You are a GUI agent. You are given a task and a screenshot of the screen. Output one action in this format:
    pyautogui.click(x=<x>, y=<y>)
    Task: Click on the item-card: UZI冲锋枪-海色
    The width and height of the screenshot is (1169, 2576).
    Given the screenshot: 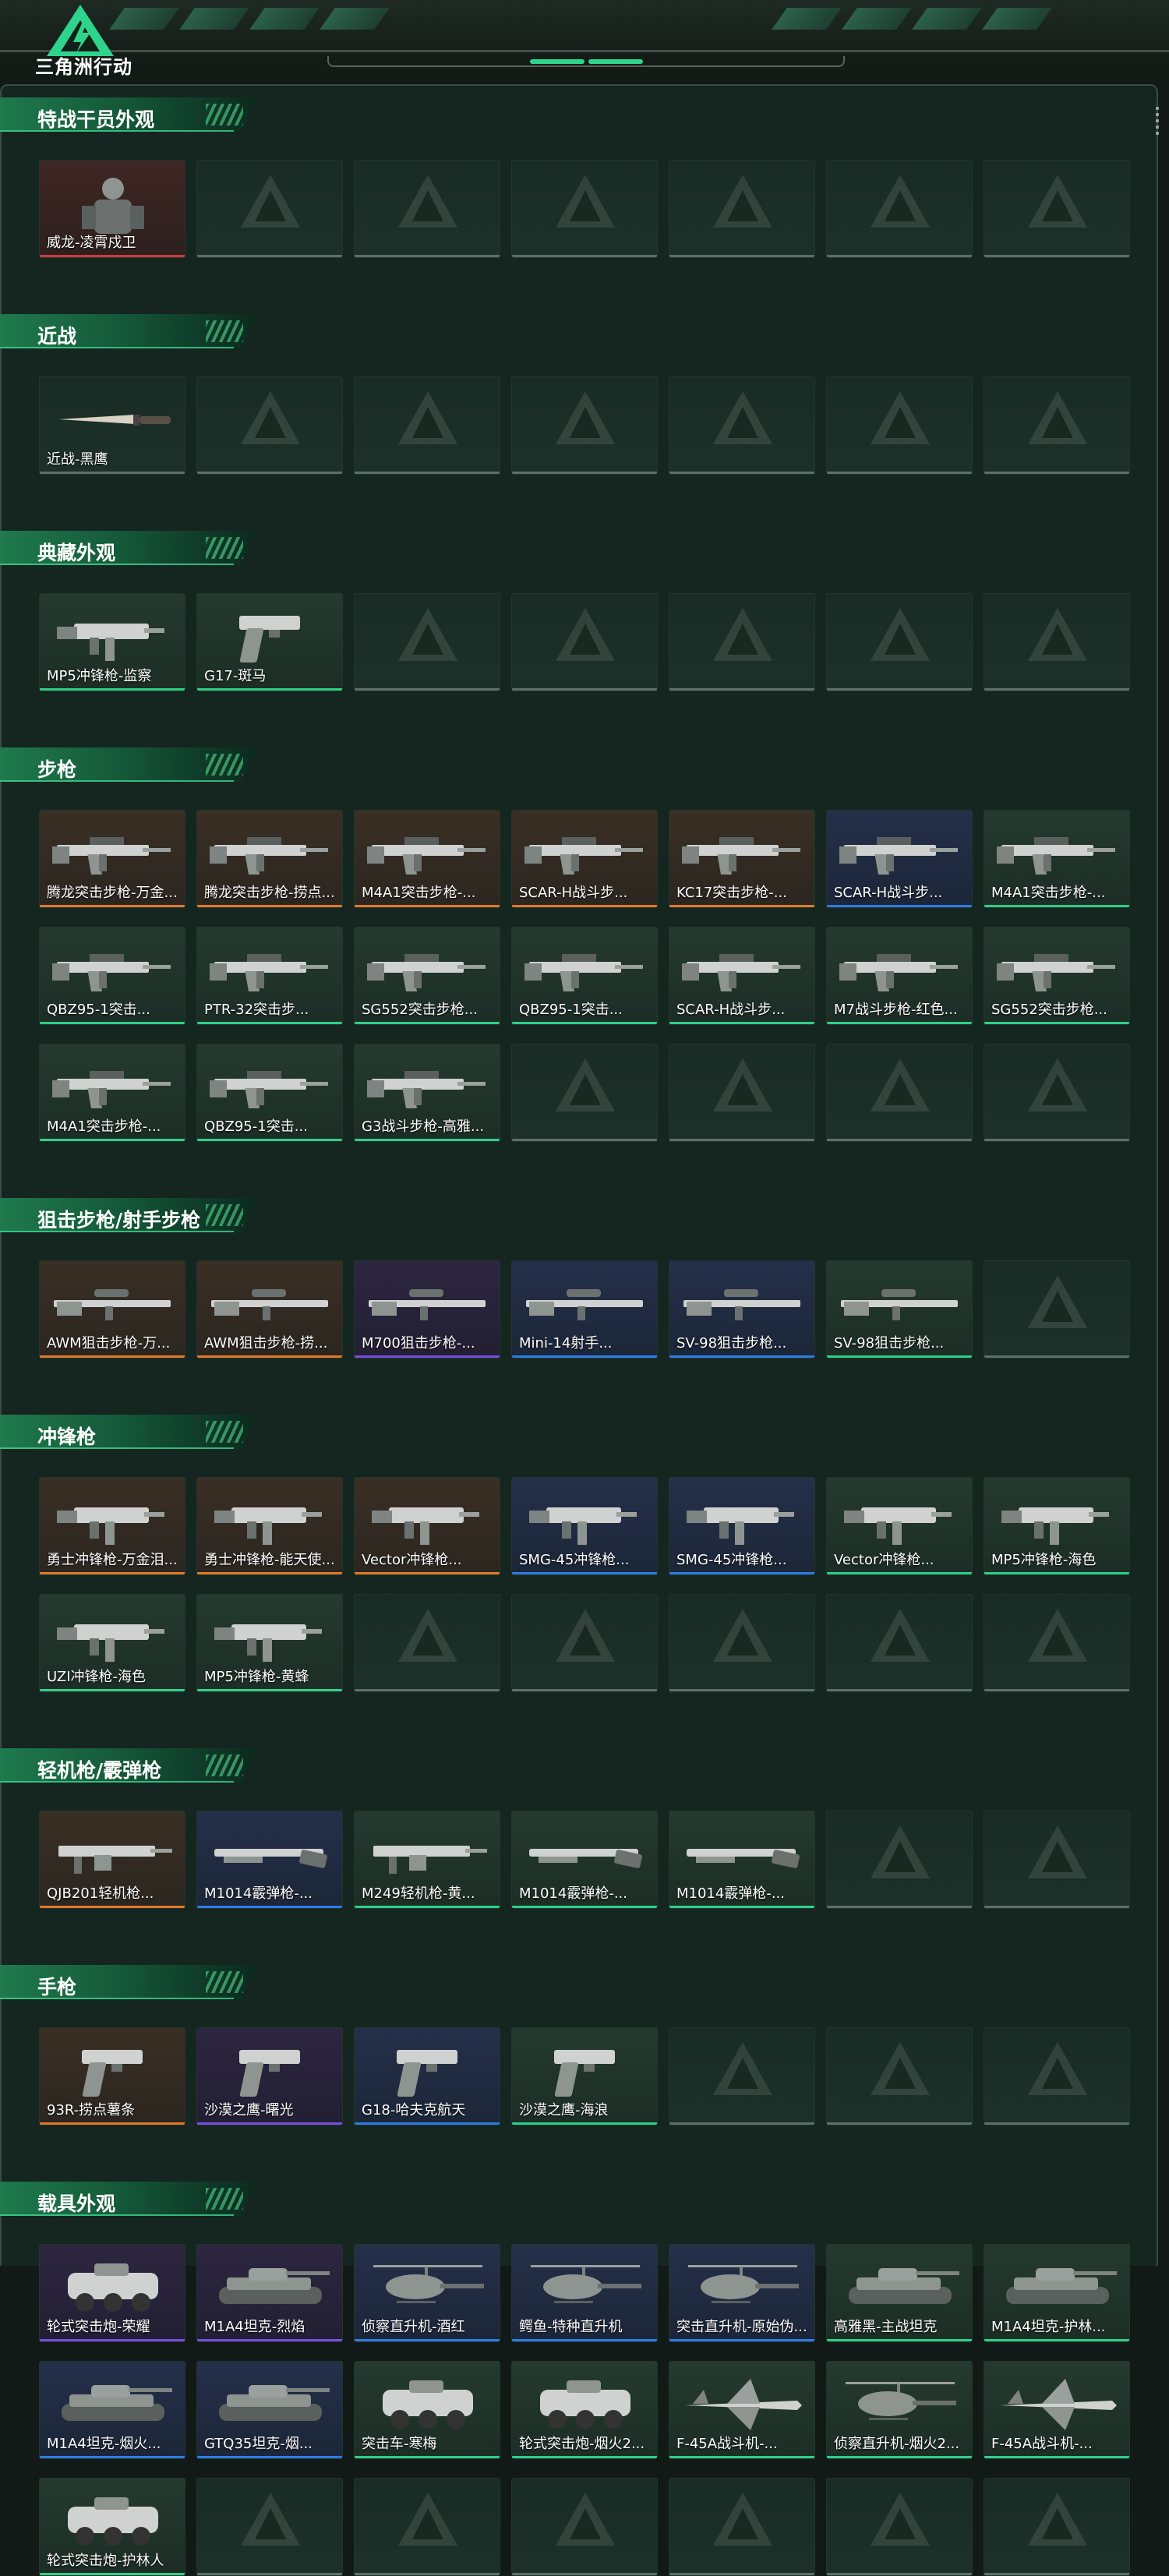 What is the action you would take?
    pyautogui.click(x=112, y=1643)
    